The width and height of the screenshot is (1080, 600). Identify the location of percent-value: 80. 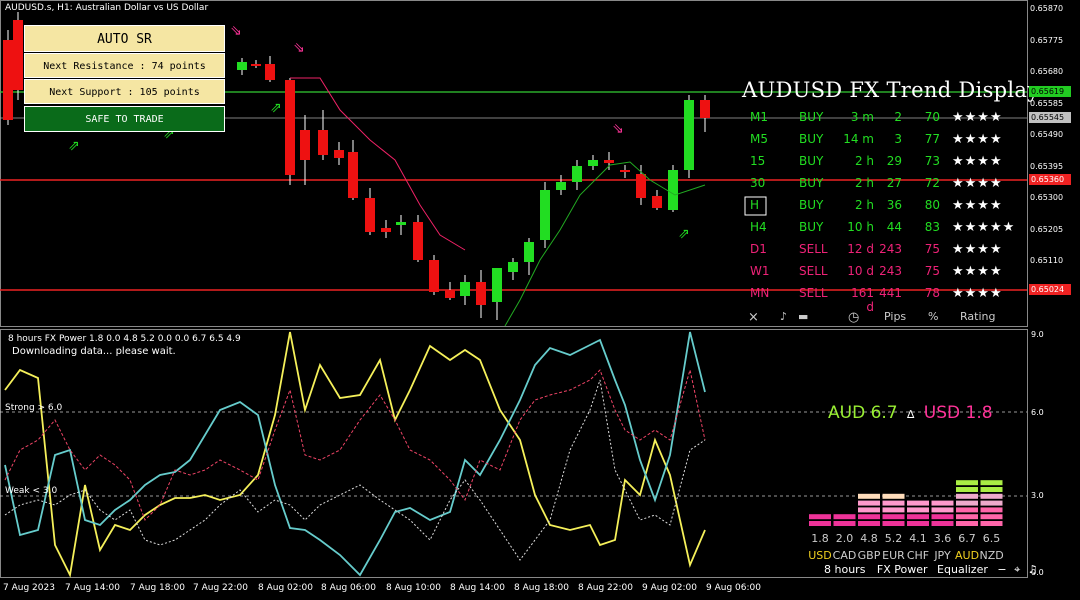
(932, 205).